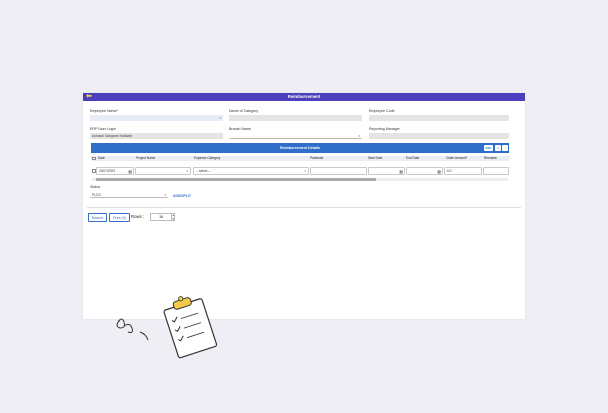 The height and width of the screenshot is (413, 608). What do you see at coordinates (463, 171) in the screenshot?
I see `claim-amount-input: 0.0` at bounding box center [463, 171].